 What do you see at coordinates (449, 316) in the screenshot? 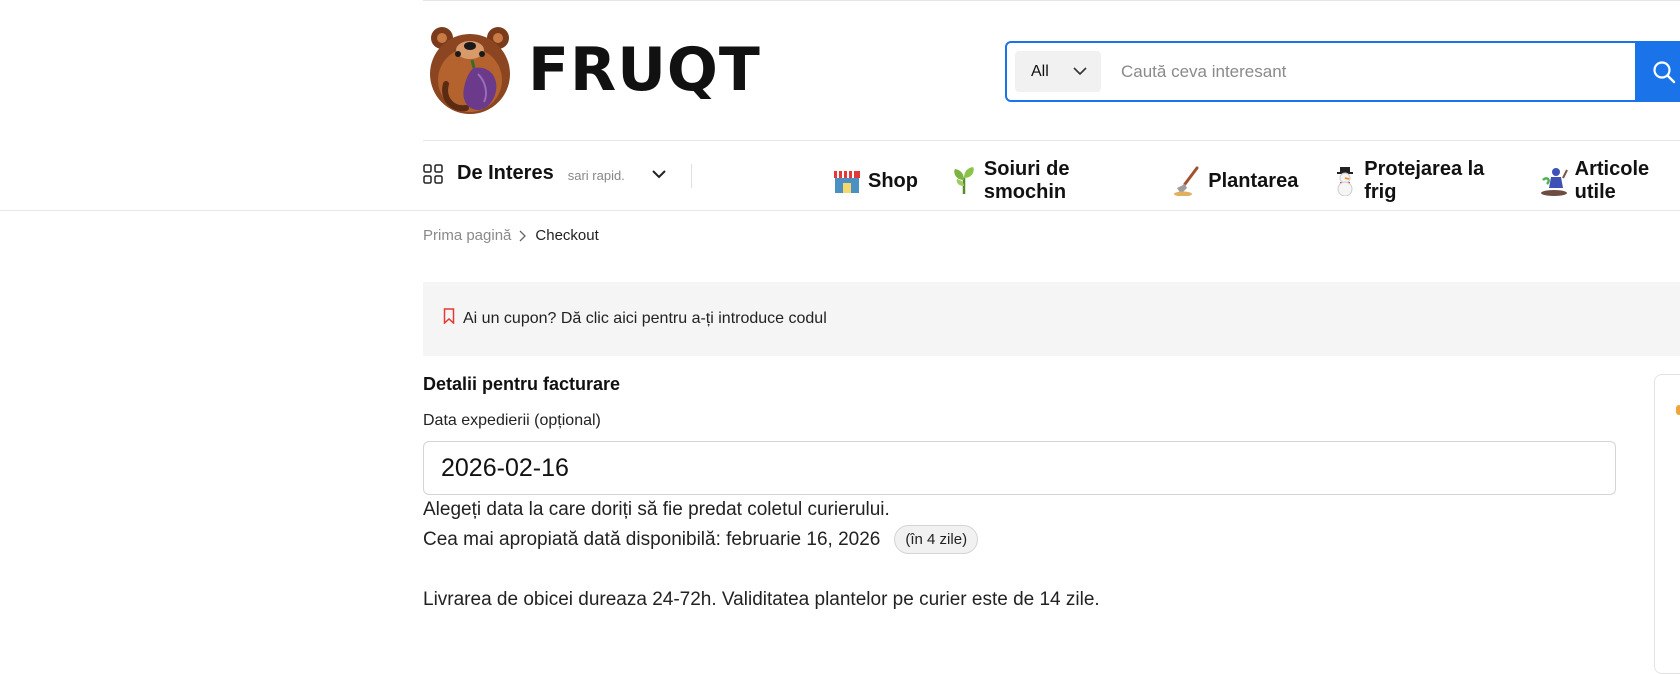
I see `bookmark-icon` at bounding box center [449, 316].